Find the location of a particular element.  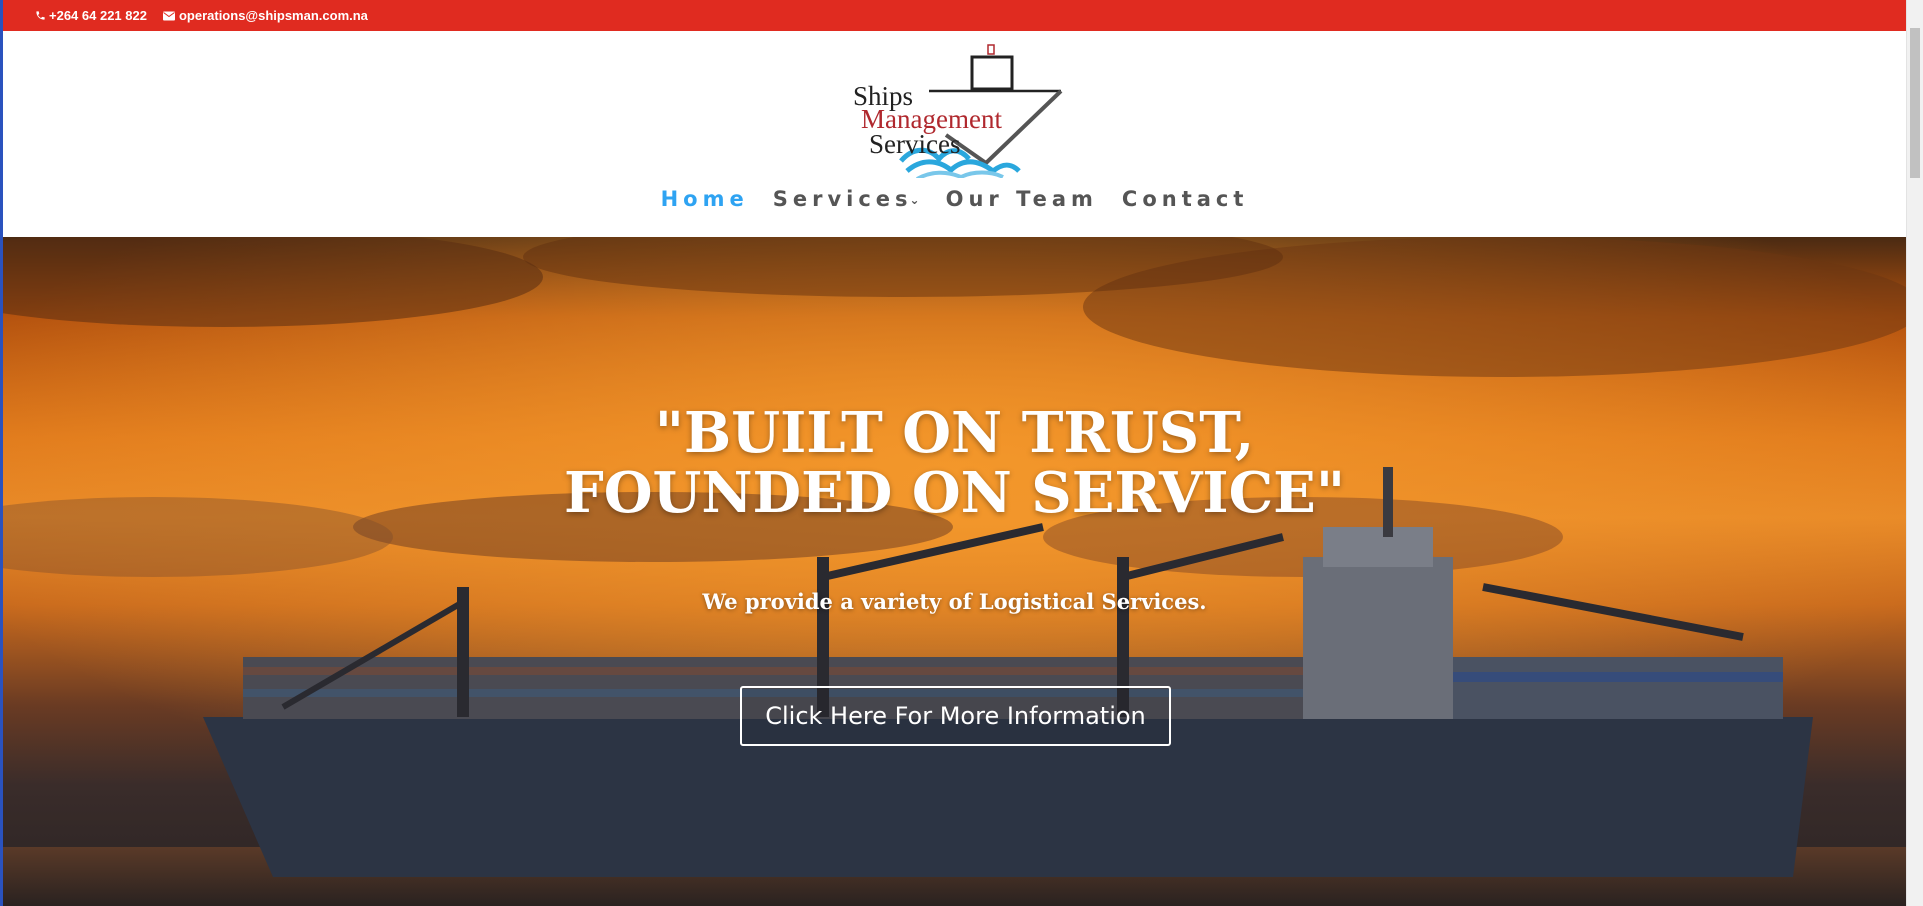

page-scrollbar is located at coordinates (1914, 453).